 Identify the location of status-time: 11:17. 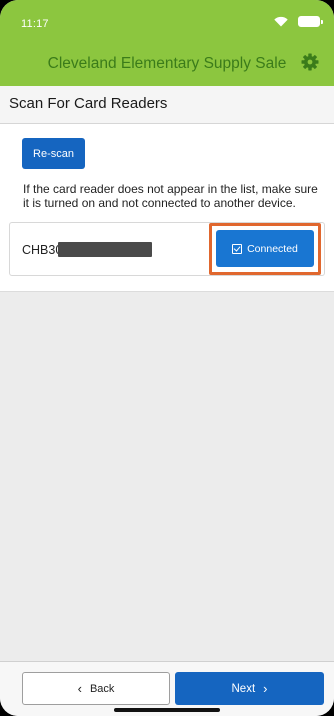
(35, 24).